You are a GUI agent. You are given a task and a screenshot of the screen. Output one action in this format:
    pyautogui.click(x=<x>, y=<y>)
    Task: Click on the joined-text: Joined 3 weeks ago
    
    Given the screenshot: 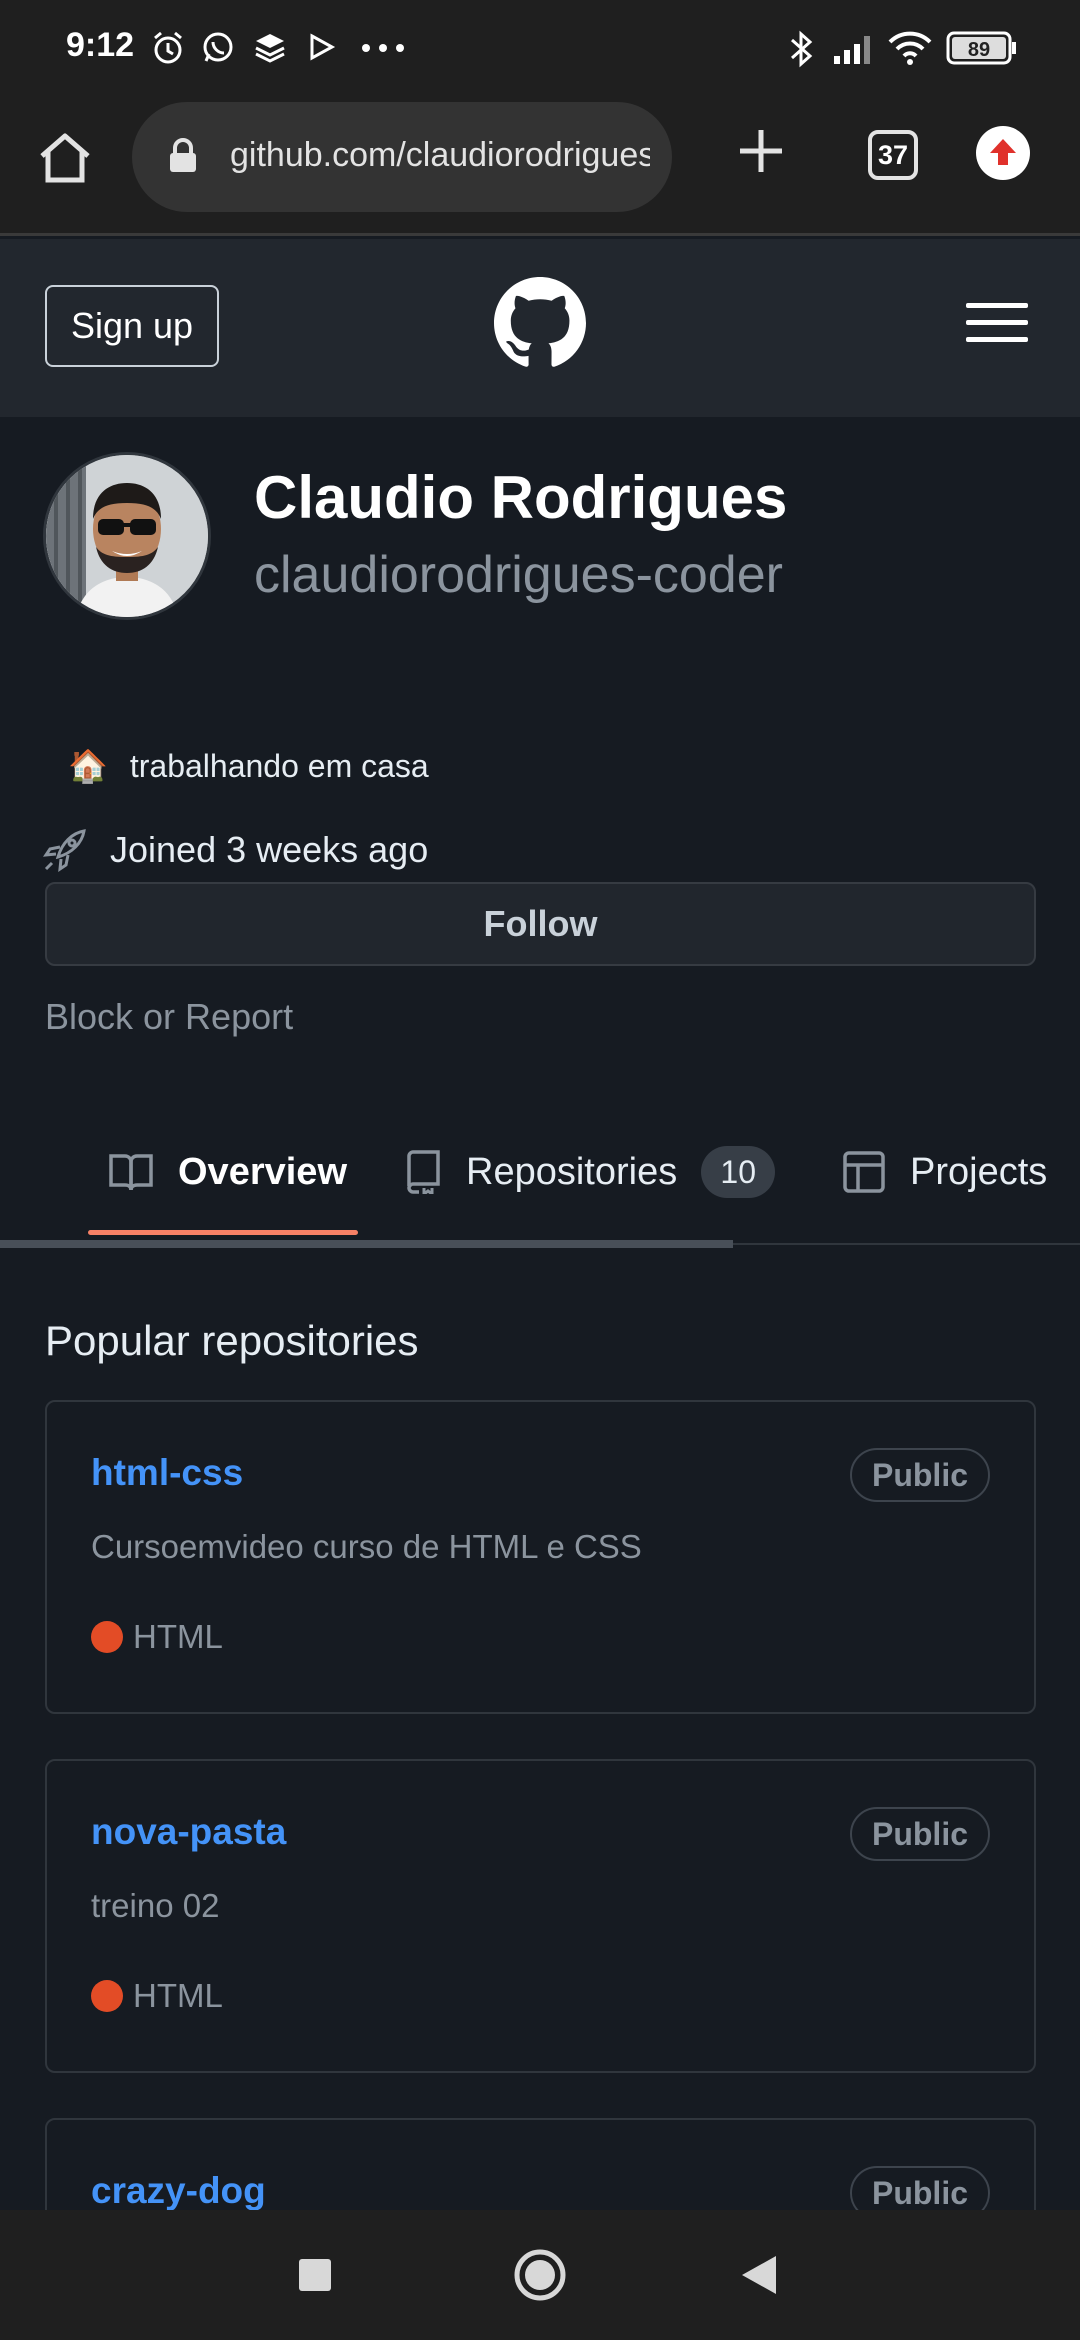 What is the action you would take?
    pyautogui.click(x=269, y=849)
    